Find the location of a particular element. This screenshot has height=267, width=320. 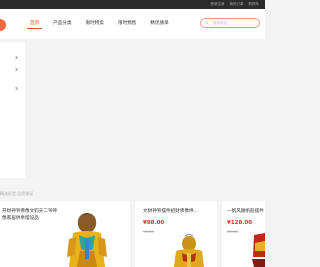

product-card: 文财神爷摆件招财佛像供... ¥98.00 ¥0.00 is located at coordinates (176, 234).